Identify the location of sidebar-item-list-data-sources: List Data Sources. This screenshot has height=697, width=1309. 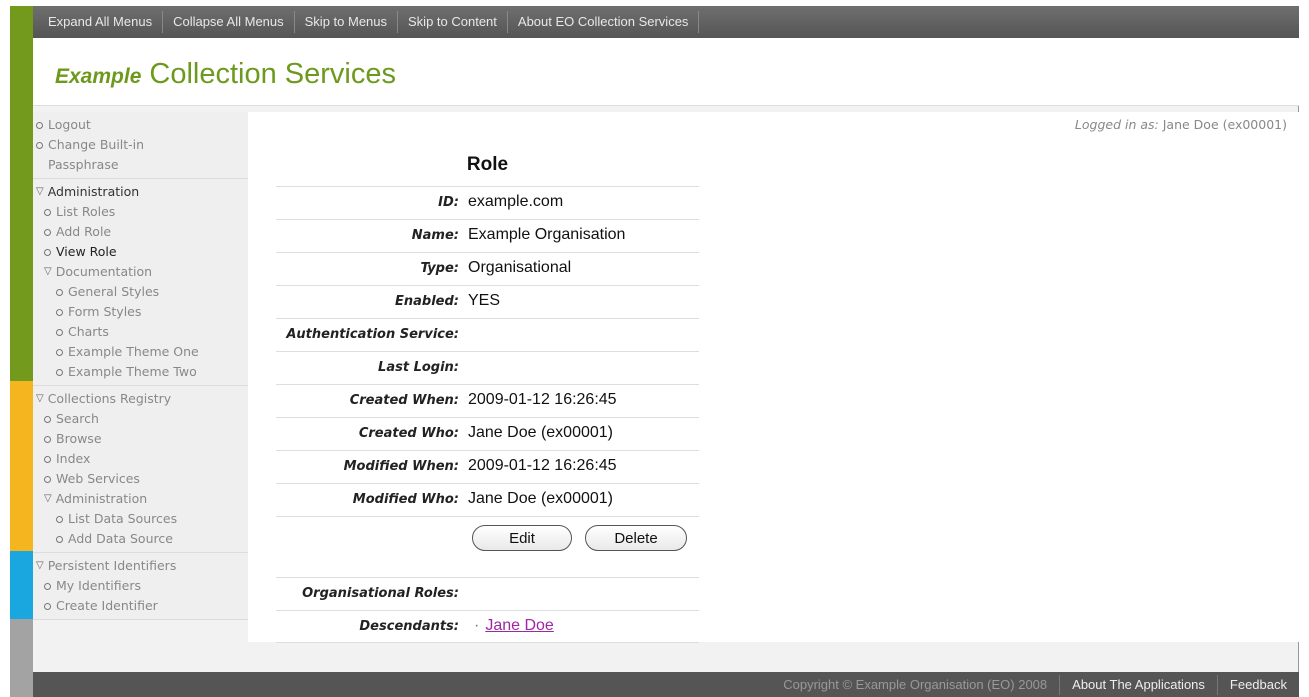
(140, 519).